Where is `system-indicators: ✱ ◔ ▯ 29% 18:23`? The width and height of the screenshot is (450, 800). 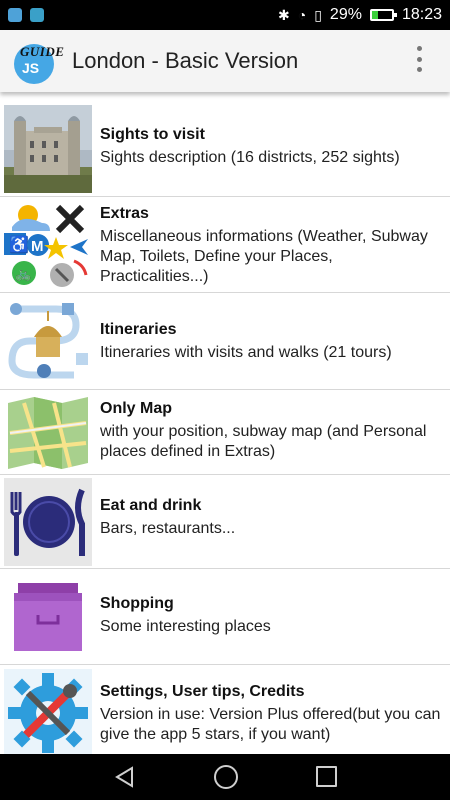
system-indicators: ✱ ◔ ▯ 29% 18:23 is located at coordinates (360, 15).